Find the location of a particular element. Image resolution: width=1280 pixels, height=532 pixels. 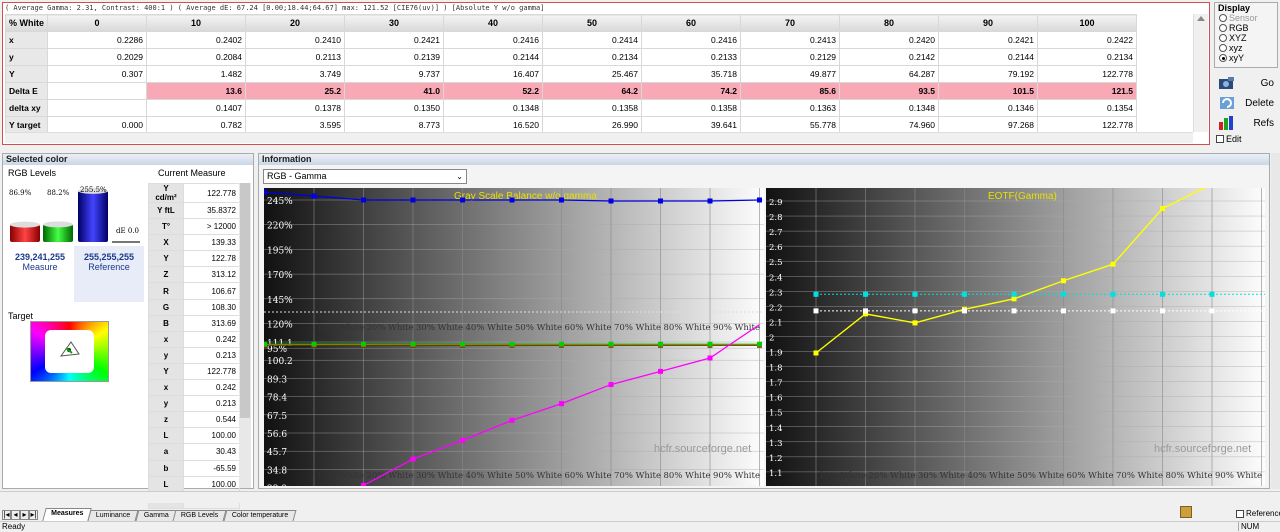

display-option-xyy: xyY is located at coordinates (1246, 58).